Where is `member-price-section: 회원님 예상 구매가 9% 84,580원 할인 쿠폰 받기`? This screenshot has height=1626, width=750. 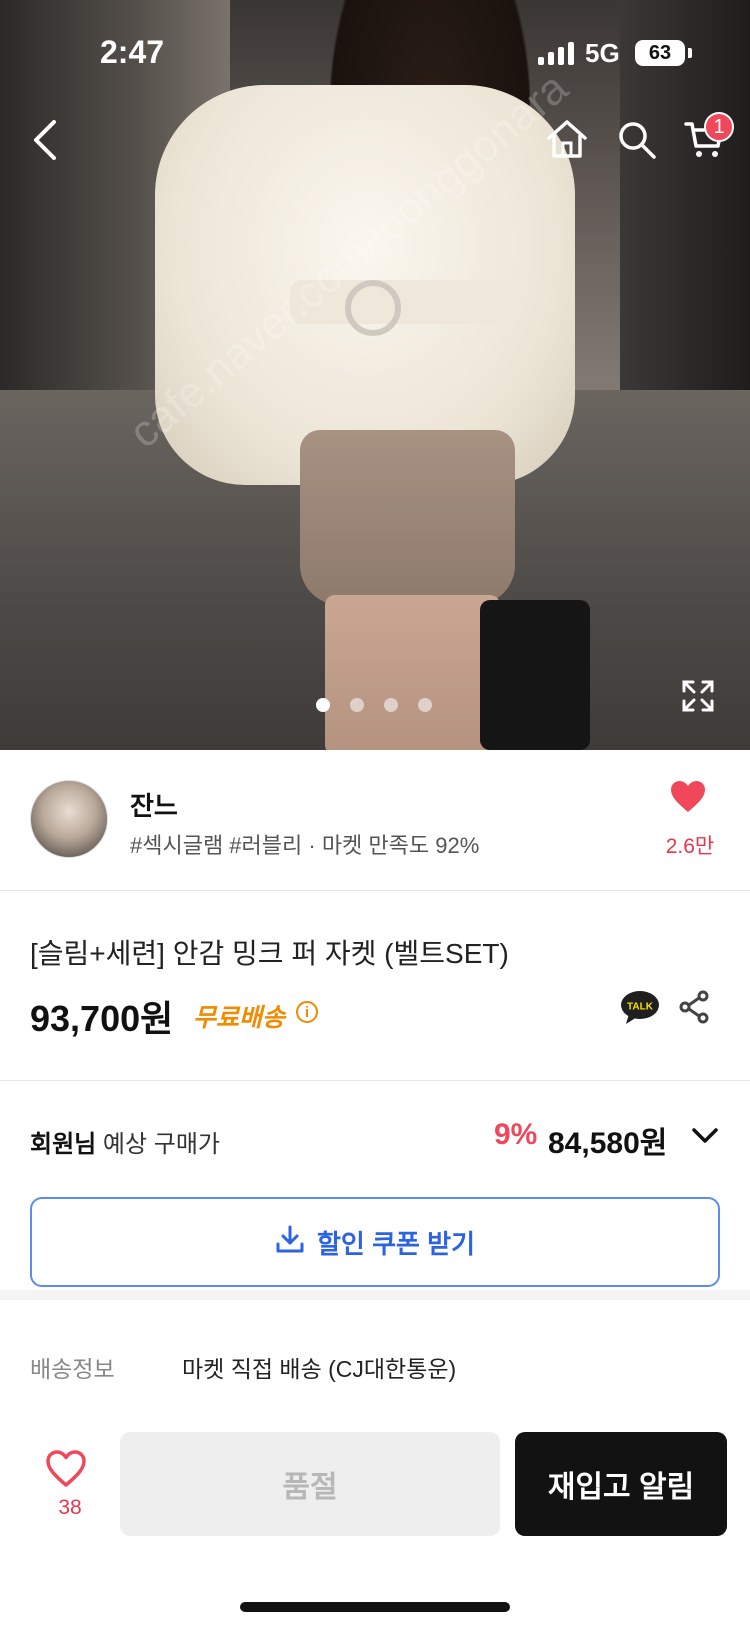
member-price-section: 회원님 예상 구매가 9% 84,580원 할인 쿠폰 받기 is located at coordinates (375, 1190).